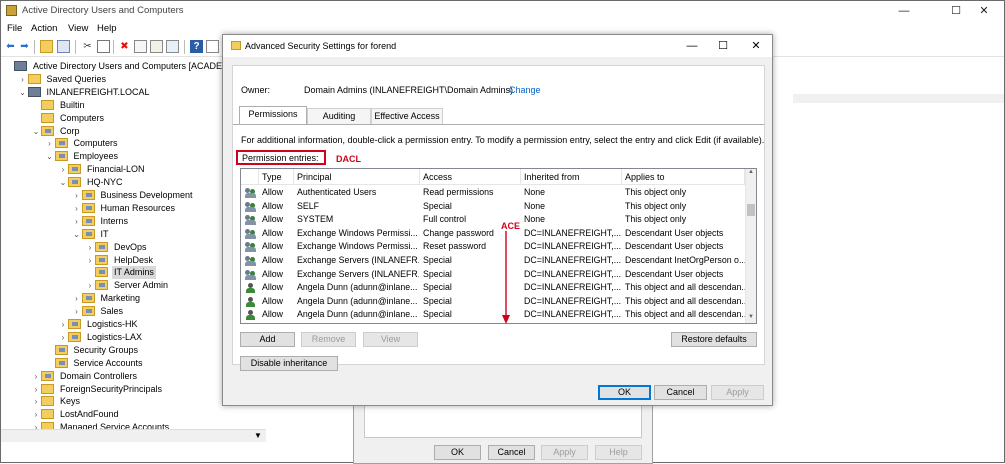  What do you see at coordinates (103, 46) in the screenshot?
I see `copy-icon` at bounding box center [103, 46].